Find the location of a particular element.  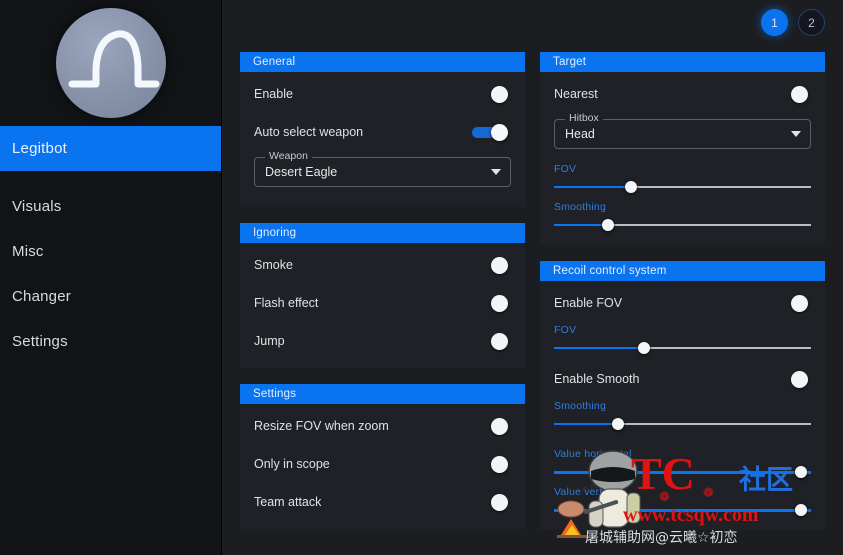

panel-title: Target is located at coordinates (682, 62).